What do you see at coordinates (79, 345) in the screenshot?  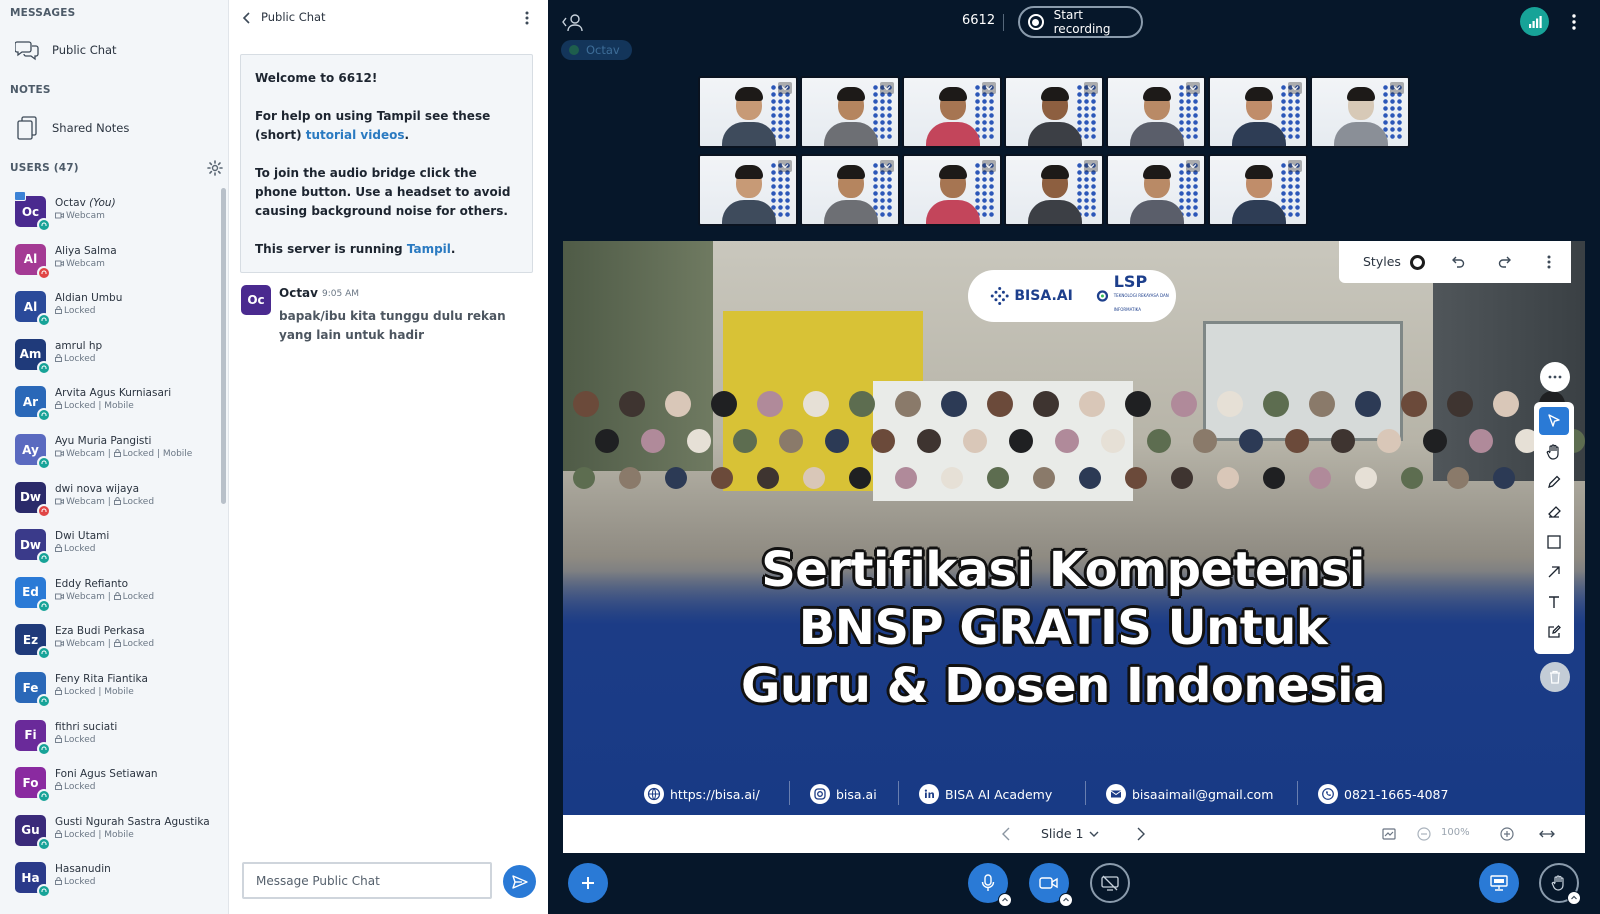 I see `user-name: amrul hp` at bounding box center [79, 345].